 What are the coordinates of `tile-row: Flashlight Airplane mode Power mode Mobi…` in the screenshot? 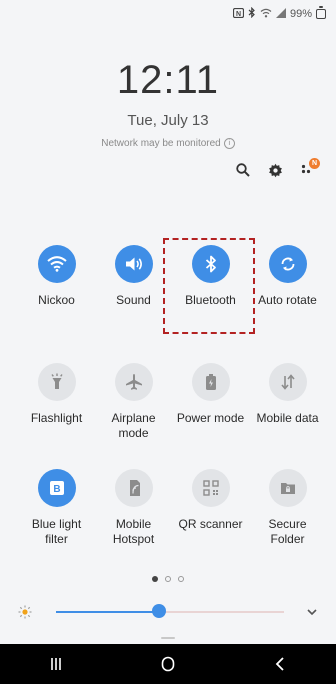 It's located at (173, 402).